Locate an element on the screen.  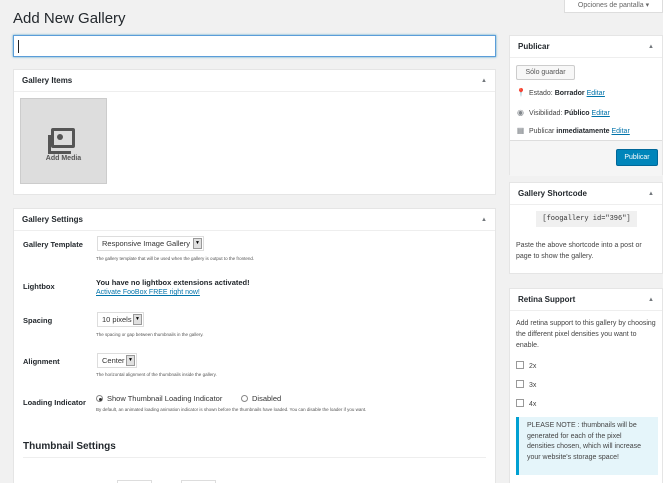
publish-header: Publicar ▲ is located at coordinates (586, 47).